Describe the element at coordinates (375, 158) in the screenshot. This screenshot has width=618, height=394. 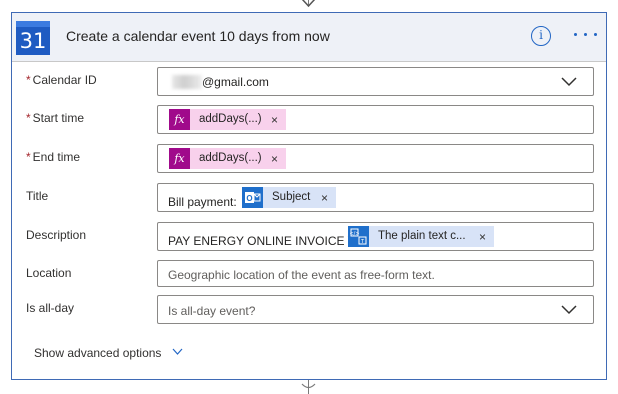
I see `end-time-input: fx addDays(...) ×` at that location.